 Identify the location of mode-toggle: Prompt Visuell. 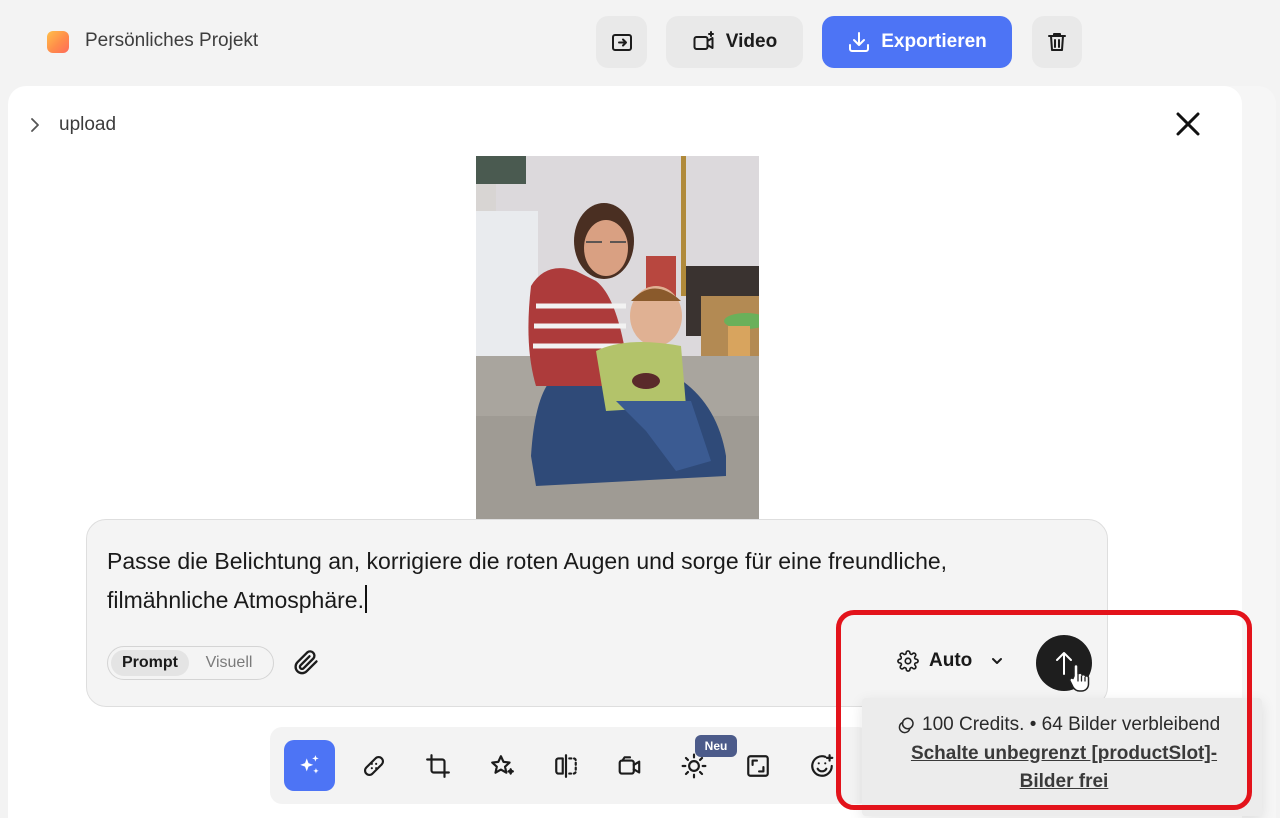
(190, 663).